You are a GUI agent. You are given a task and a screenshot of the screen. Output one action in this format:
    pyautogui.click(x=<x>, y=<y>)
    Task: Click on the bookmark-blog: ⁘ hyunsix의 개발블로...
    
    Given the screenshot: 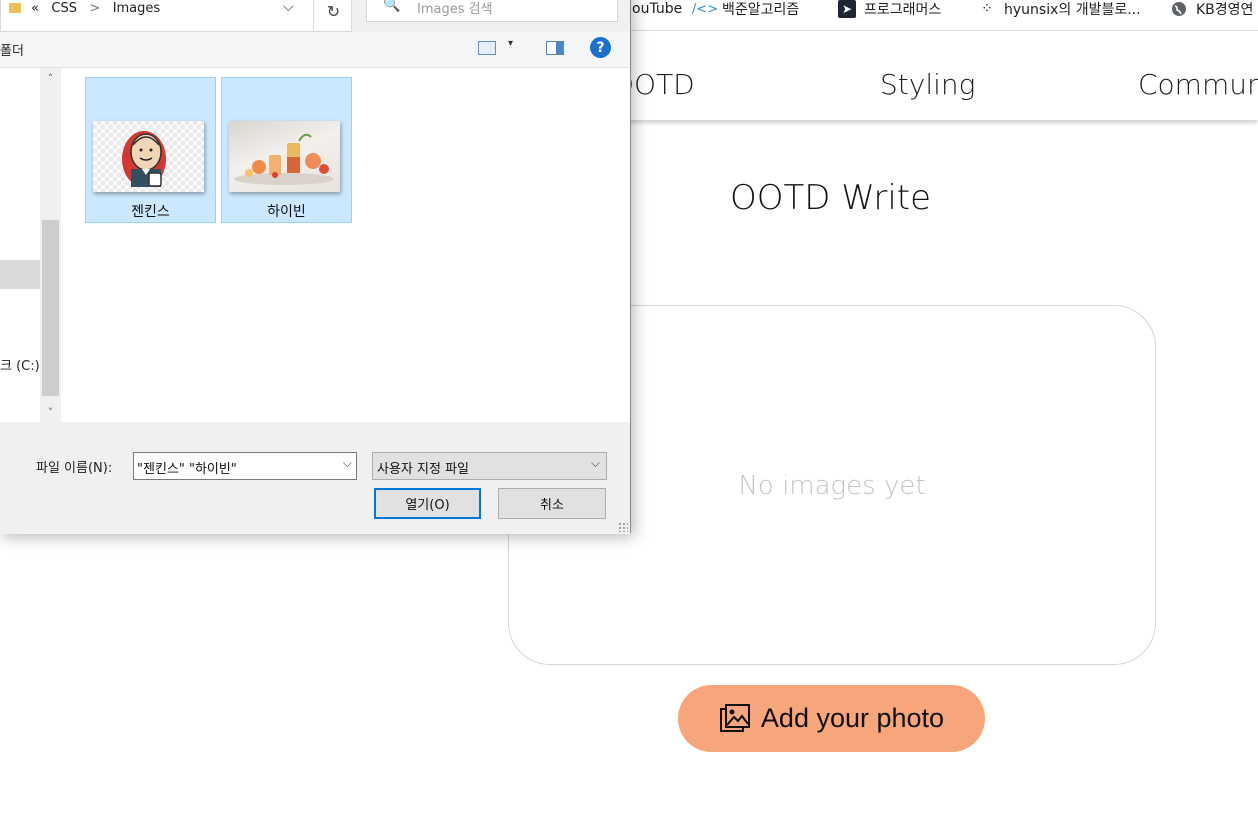 What is the action you would take?
    pyautogui.click(x=1059, y=9)
    